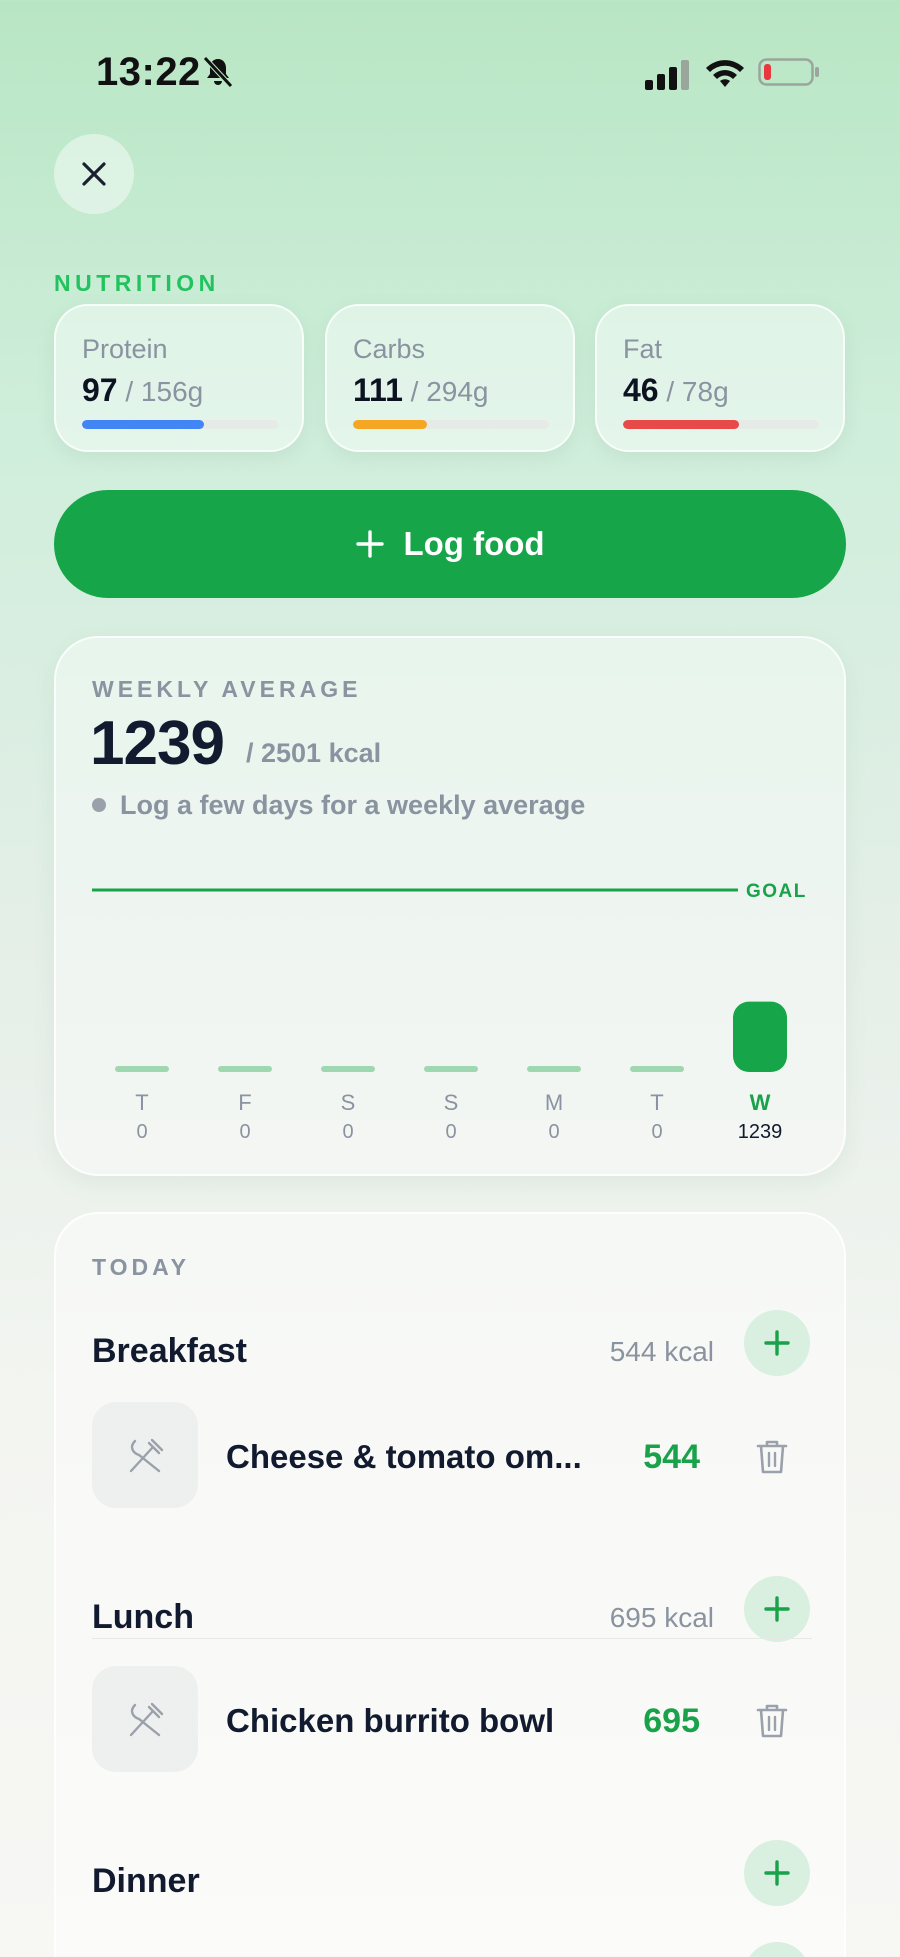  Describe the element at coordinates (378, 390) in the screenshot. I see `macro-current: 111` at that location.